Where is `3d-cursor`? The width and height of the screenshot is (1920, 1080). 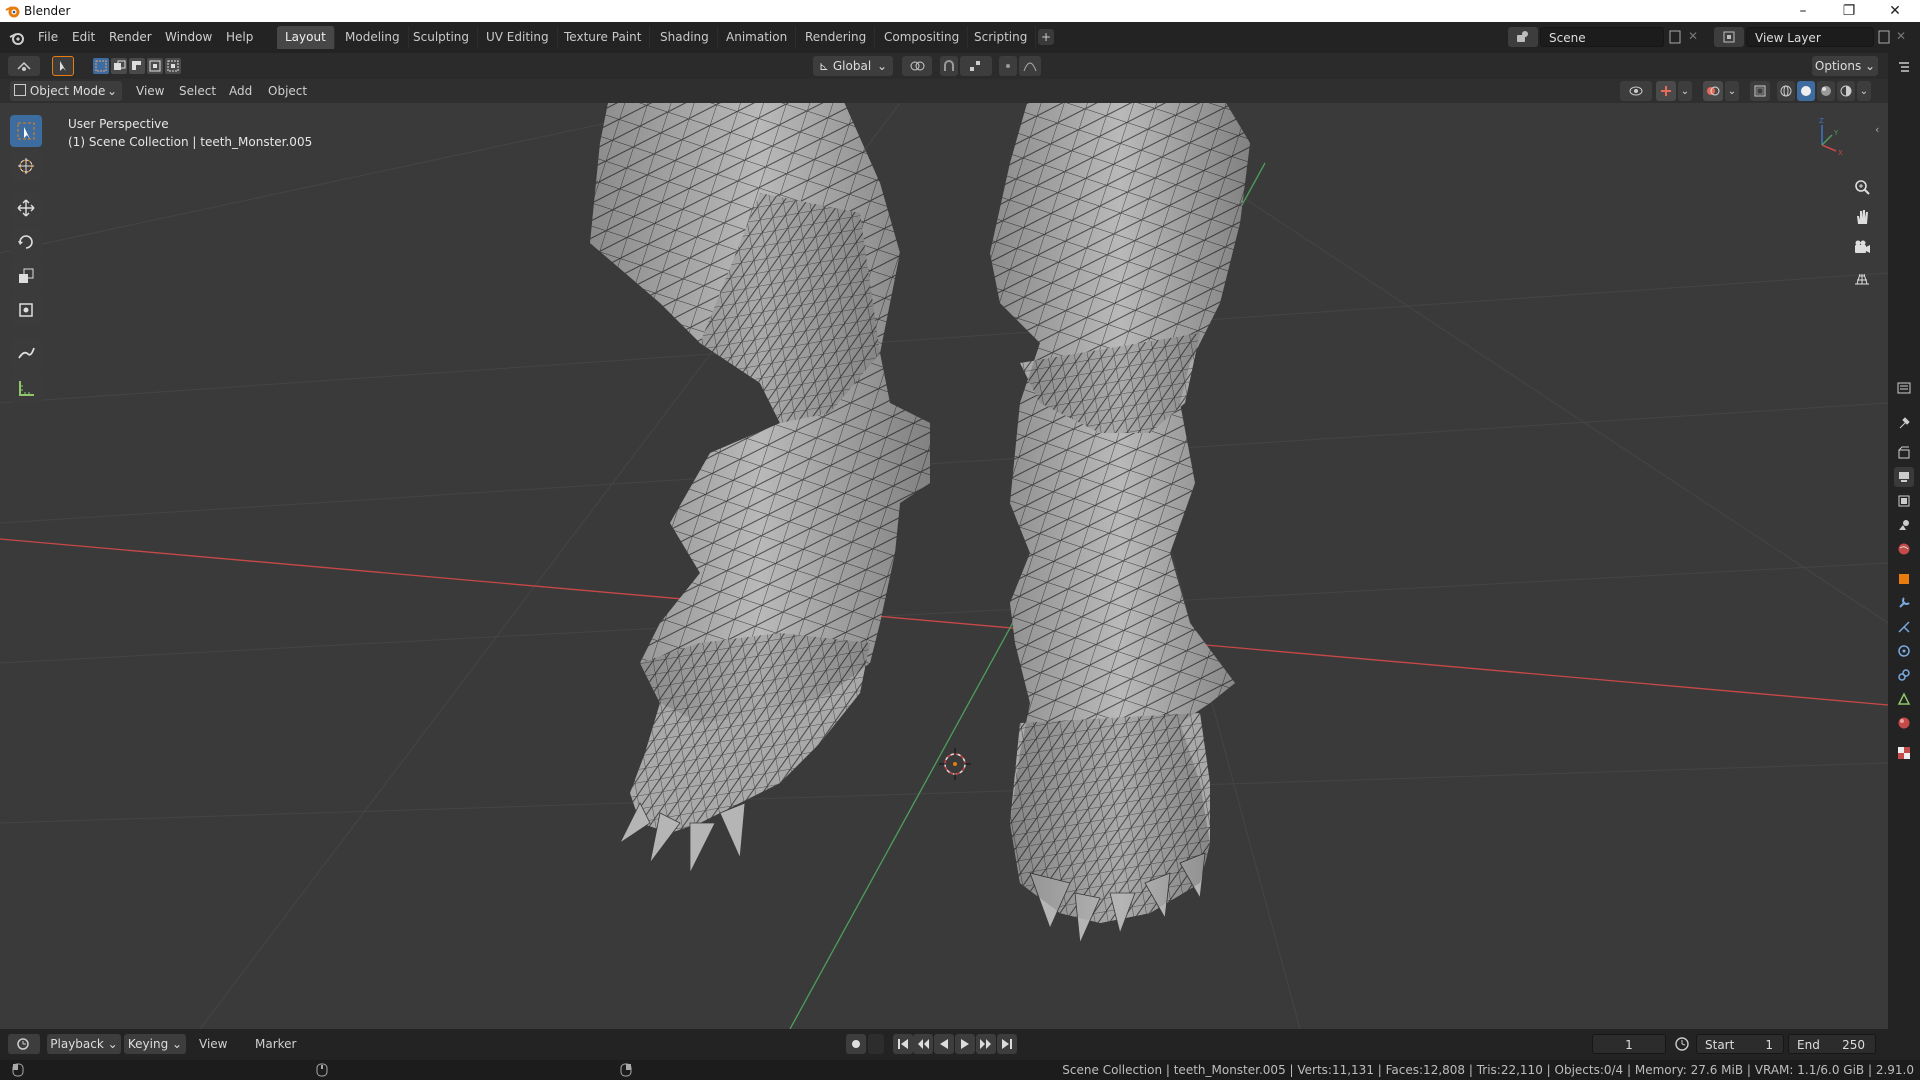 3d-cursor is located at coordinates (955, 764).